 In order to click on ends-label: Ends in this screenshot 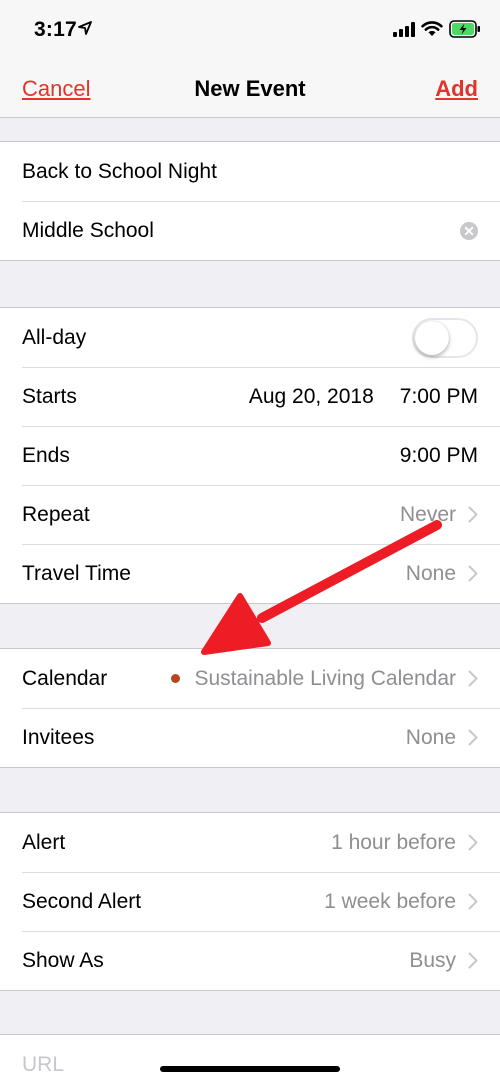, I will do `click(46, 455)`.